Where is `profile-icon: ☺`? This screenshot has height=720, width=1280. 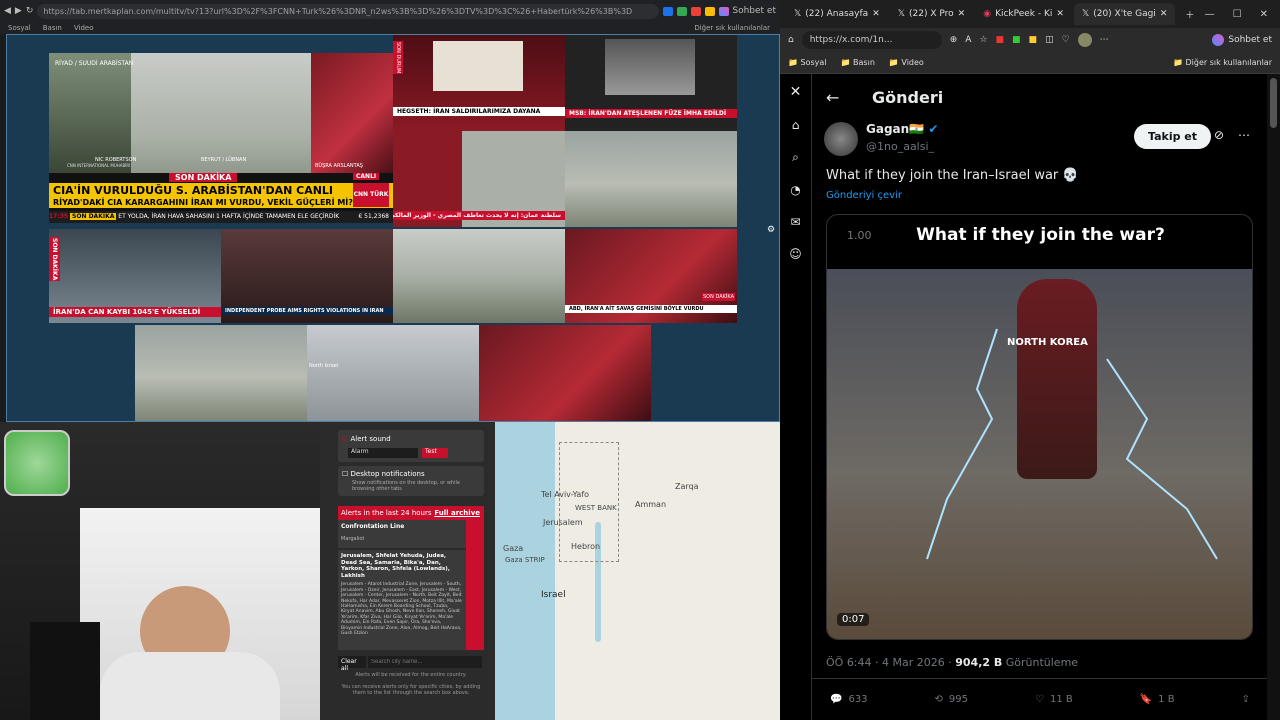 profile-icon: ☺ is located at coordinates (795, 254).